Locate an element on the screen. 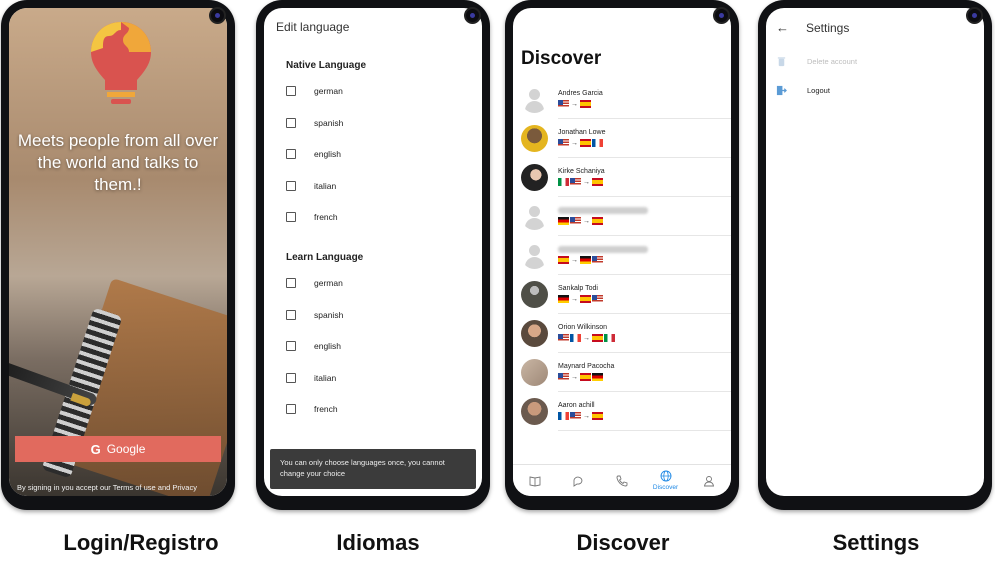  user-list-item: Maynard Pacocha → is located at coordinates (626, 372).